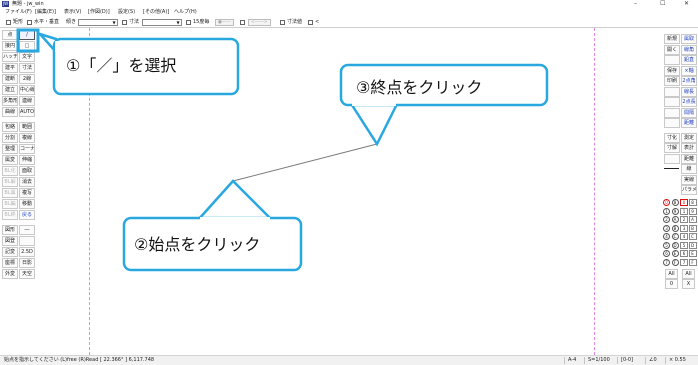 The width and height of the screenshot is (698, 365). I want to click on right-tool-7-1: 間隔, so click(689, 112).